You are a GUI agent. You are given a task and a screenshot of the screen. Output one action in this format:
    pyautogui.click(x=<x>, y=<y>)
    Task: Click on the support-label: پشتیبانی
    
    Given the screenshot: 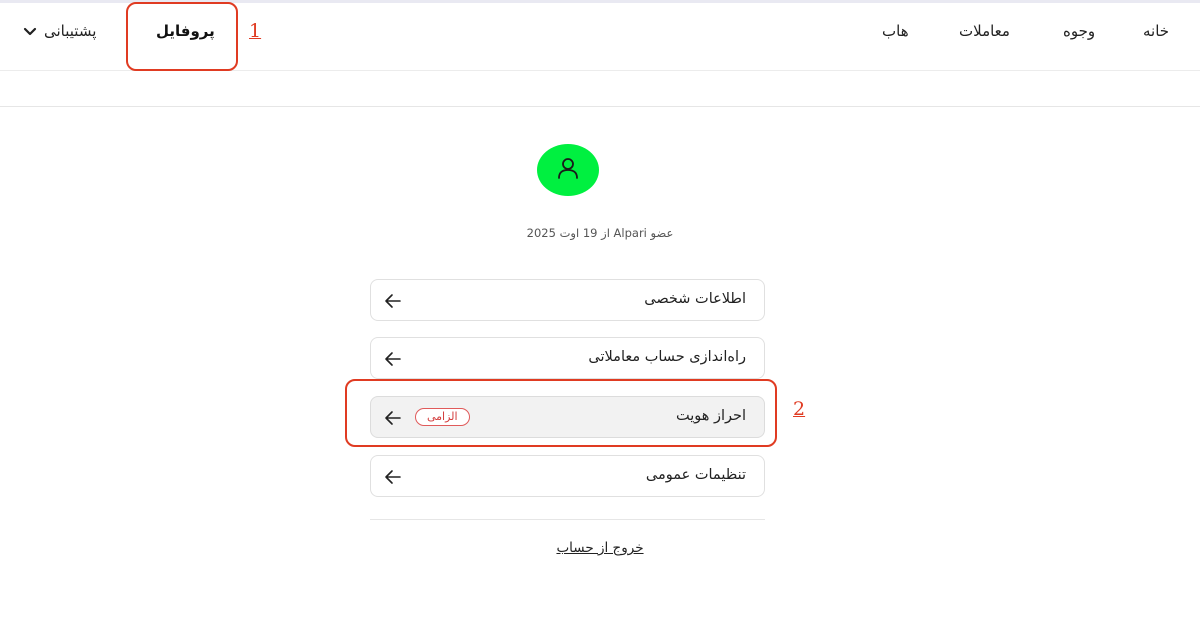 What is the action you would take?
    pyautogui.click(x=70, y=31)
    